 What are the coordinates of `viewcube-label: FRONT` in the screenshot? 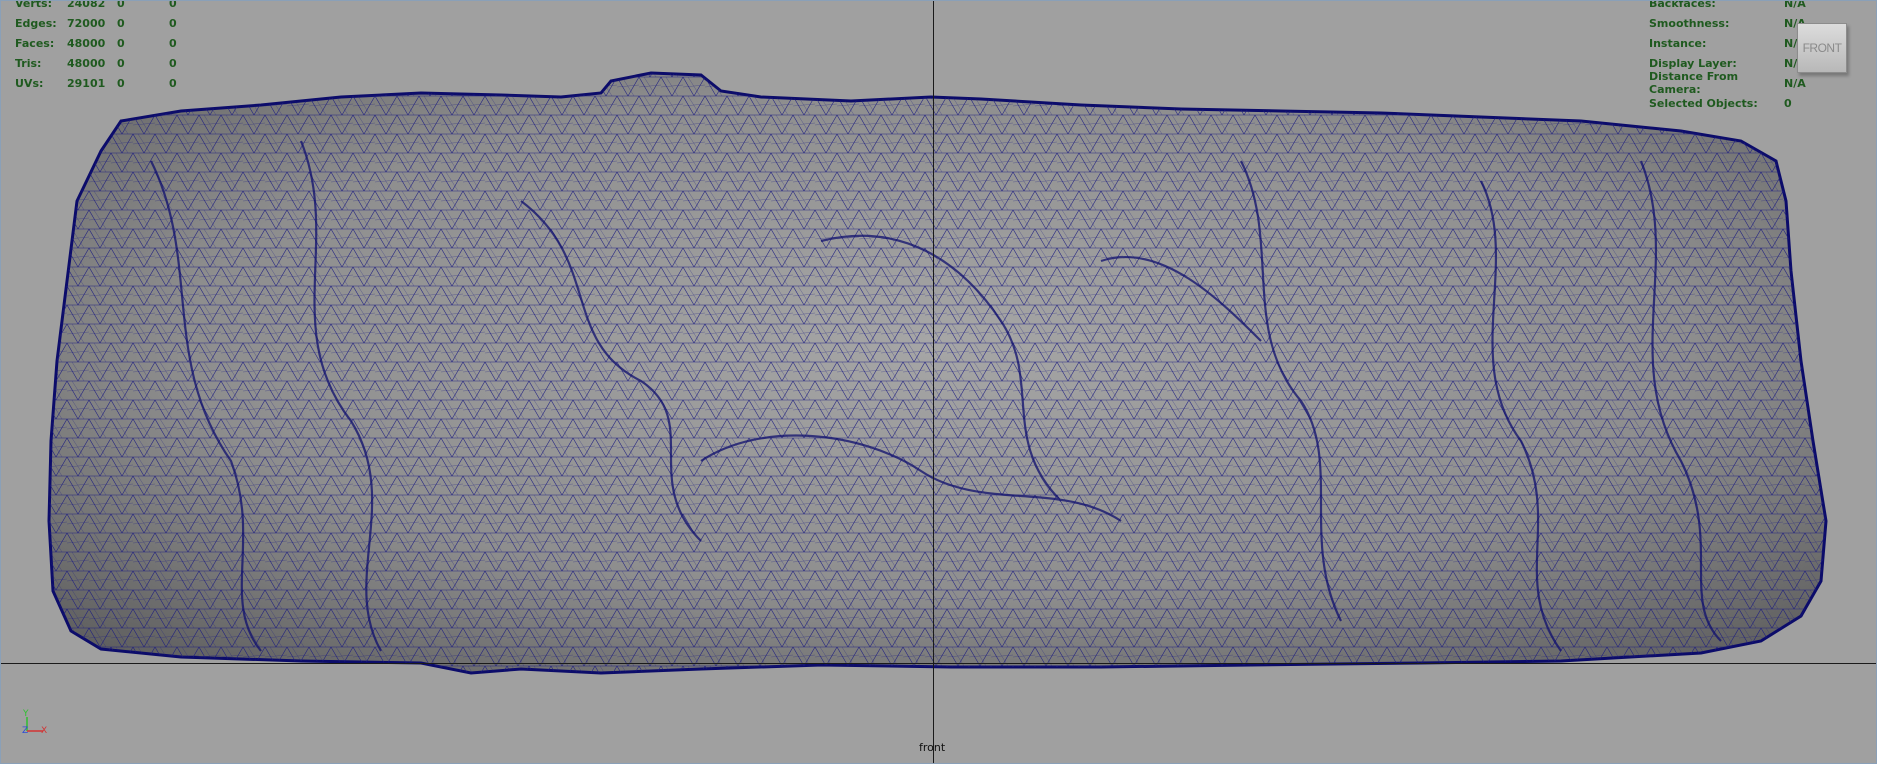 It's located at (1822, 48).